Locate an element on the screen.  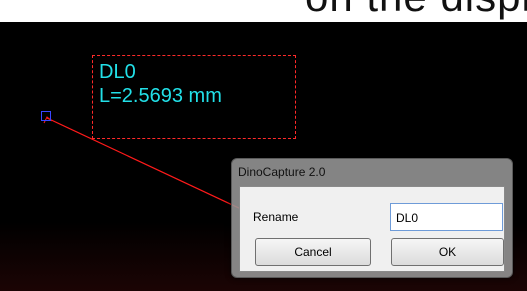
cancel-button: Cancel is located at coordinates (313, 252).